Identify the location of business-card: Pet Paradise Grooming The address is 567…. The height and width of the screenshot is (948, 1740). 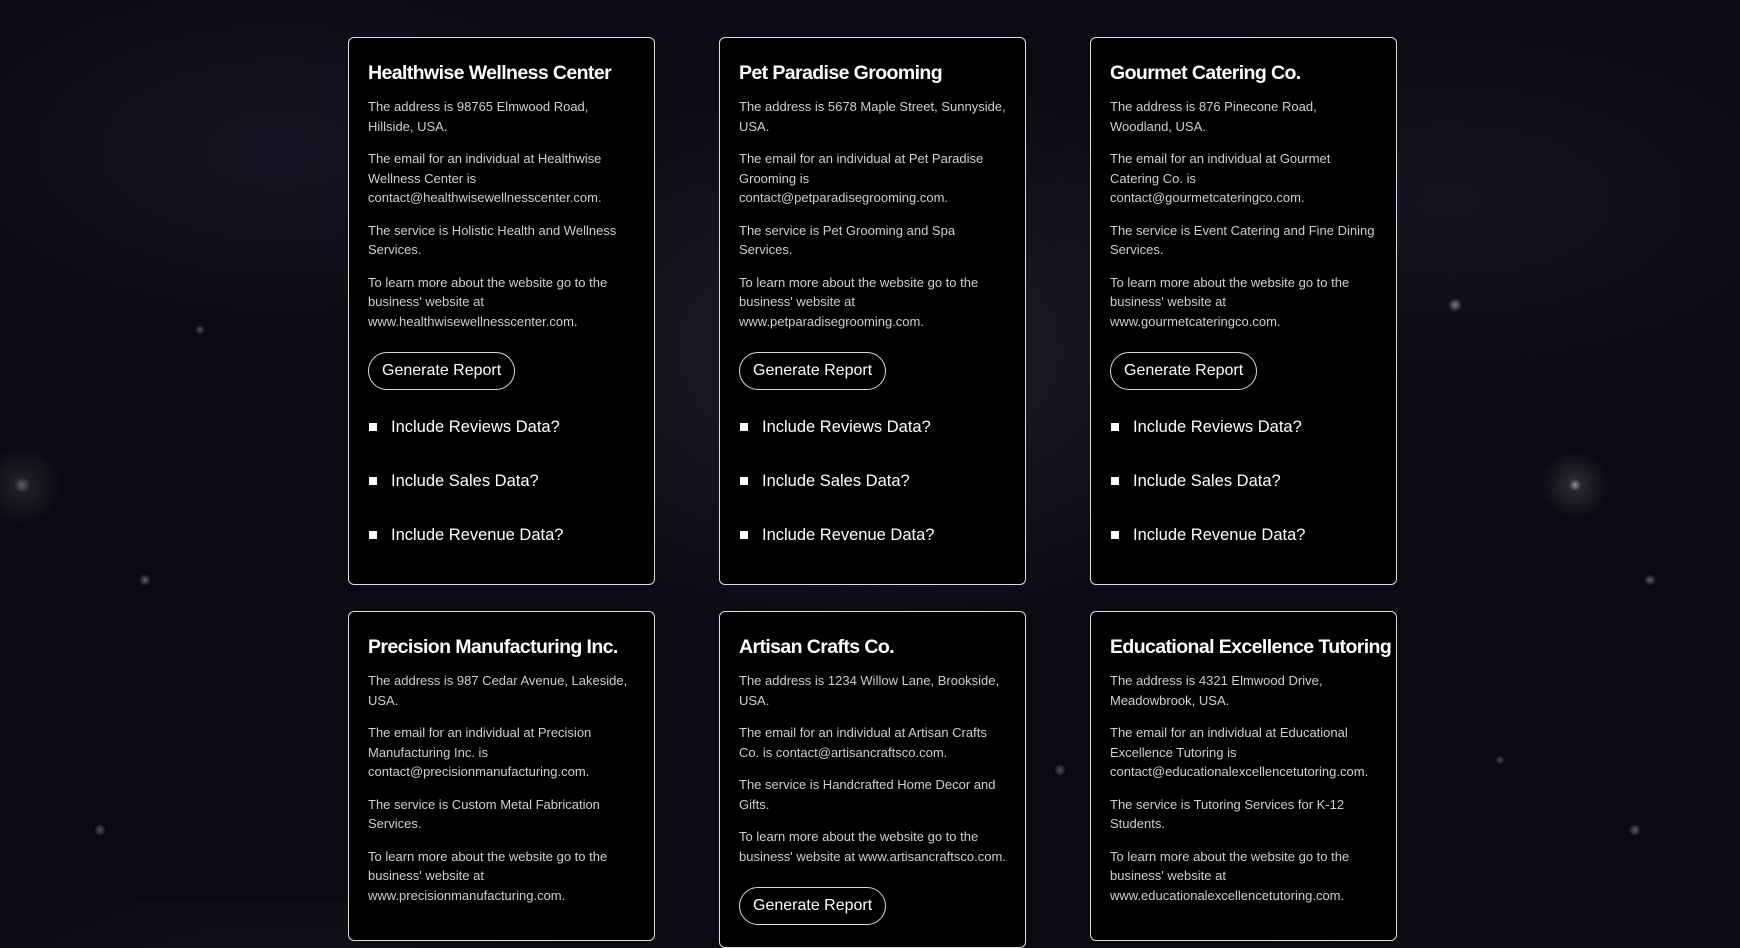
(872, 311).